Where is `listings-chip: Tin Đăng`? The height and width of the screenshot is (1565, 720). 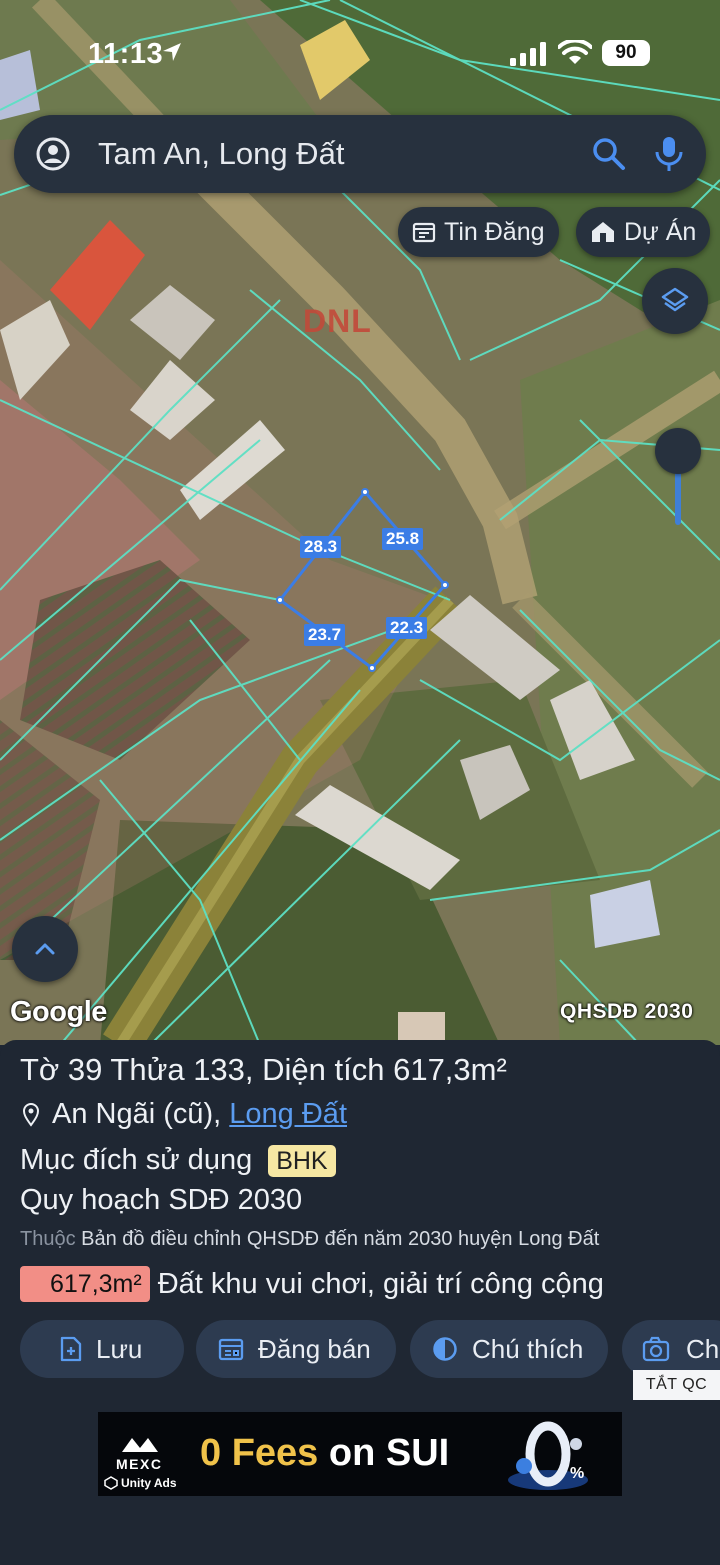 listings-chip: Tin Đăng is located at coordinates (478, 232).